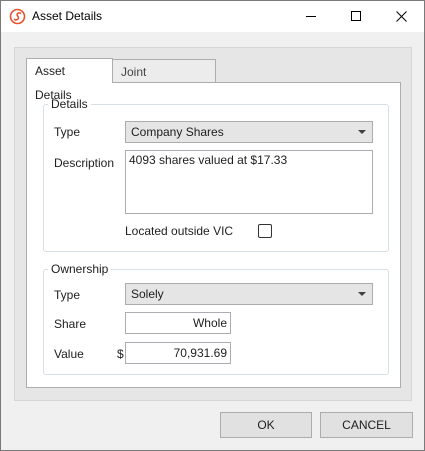 This screenshot has width=425, height=451. I want to click on ownership-group-title: Ownership, so click(80, 269).